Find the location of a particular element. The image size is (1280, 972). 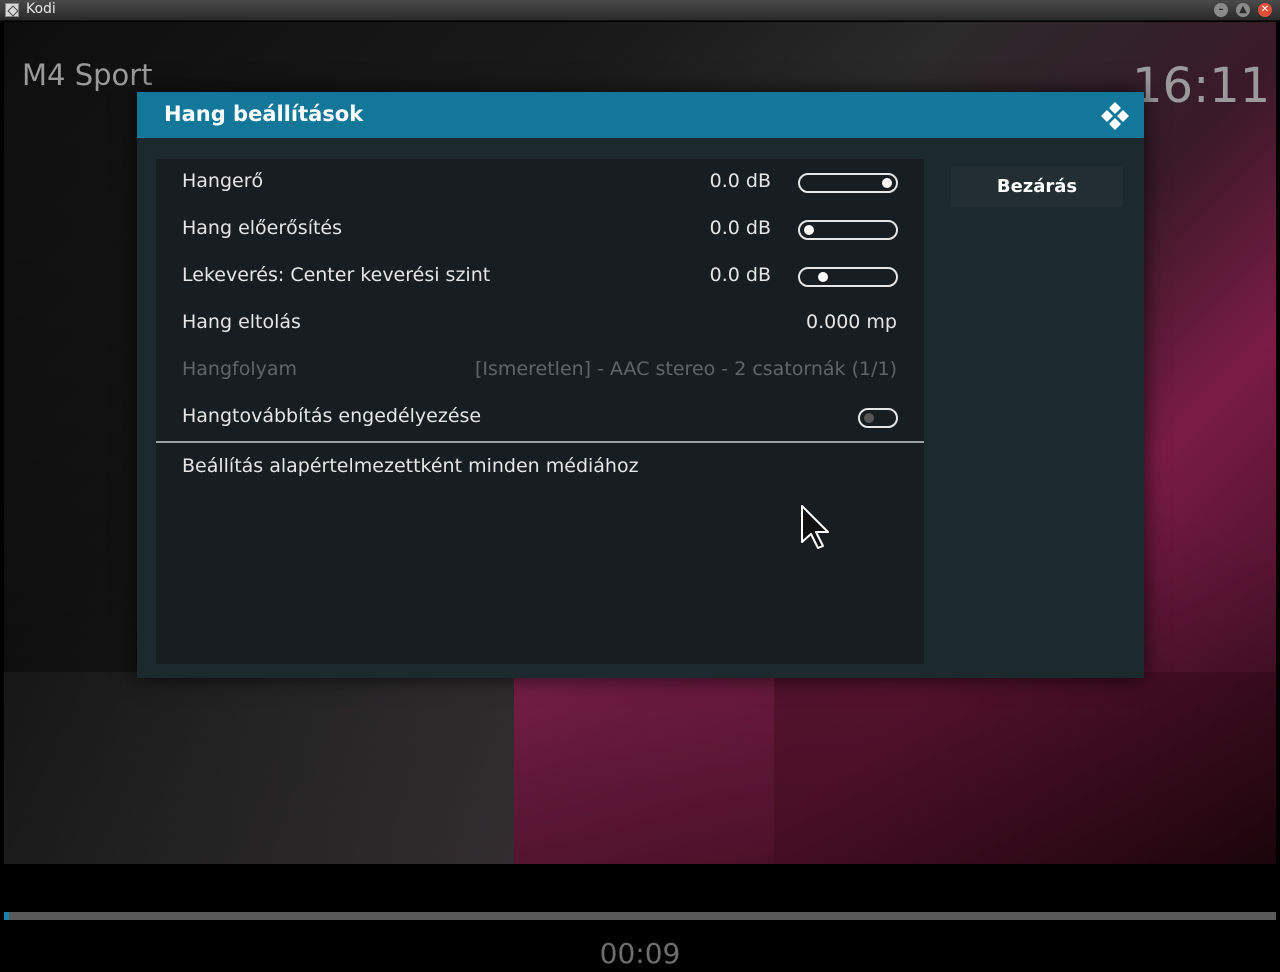

setting-row-center-mix: Lekeverés: Center keverési szint 0.0 dB is located at coordinates (540, 276).